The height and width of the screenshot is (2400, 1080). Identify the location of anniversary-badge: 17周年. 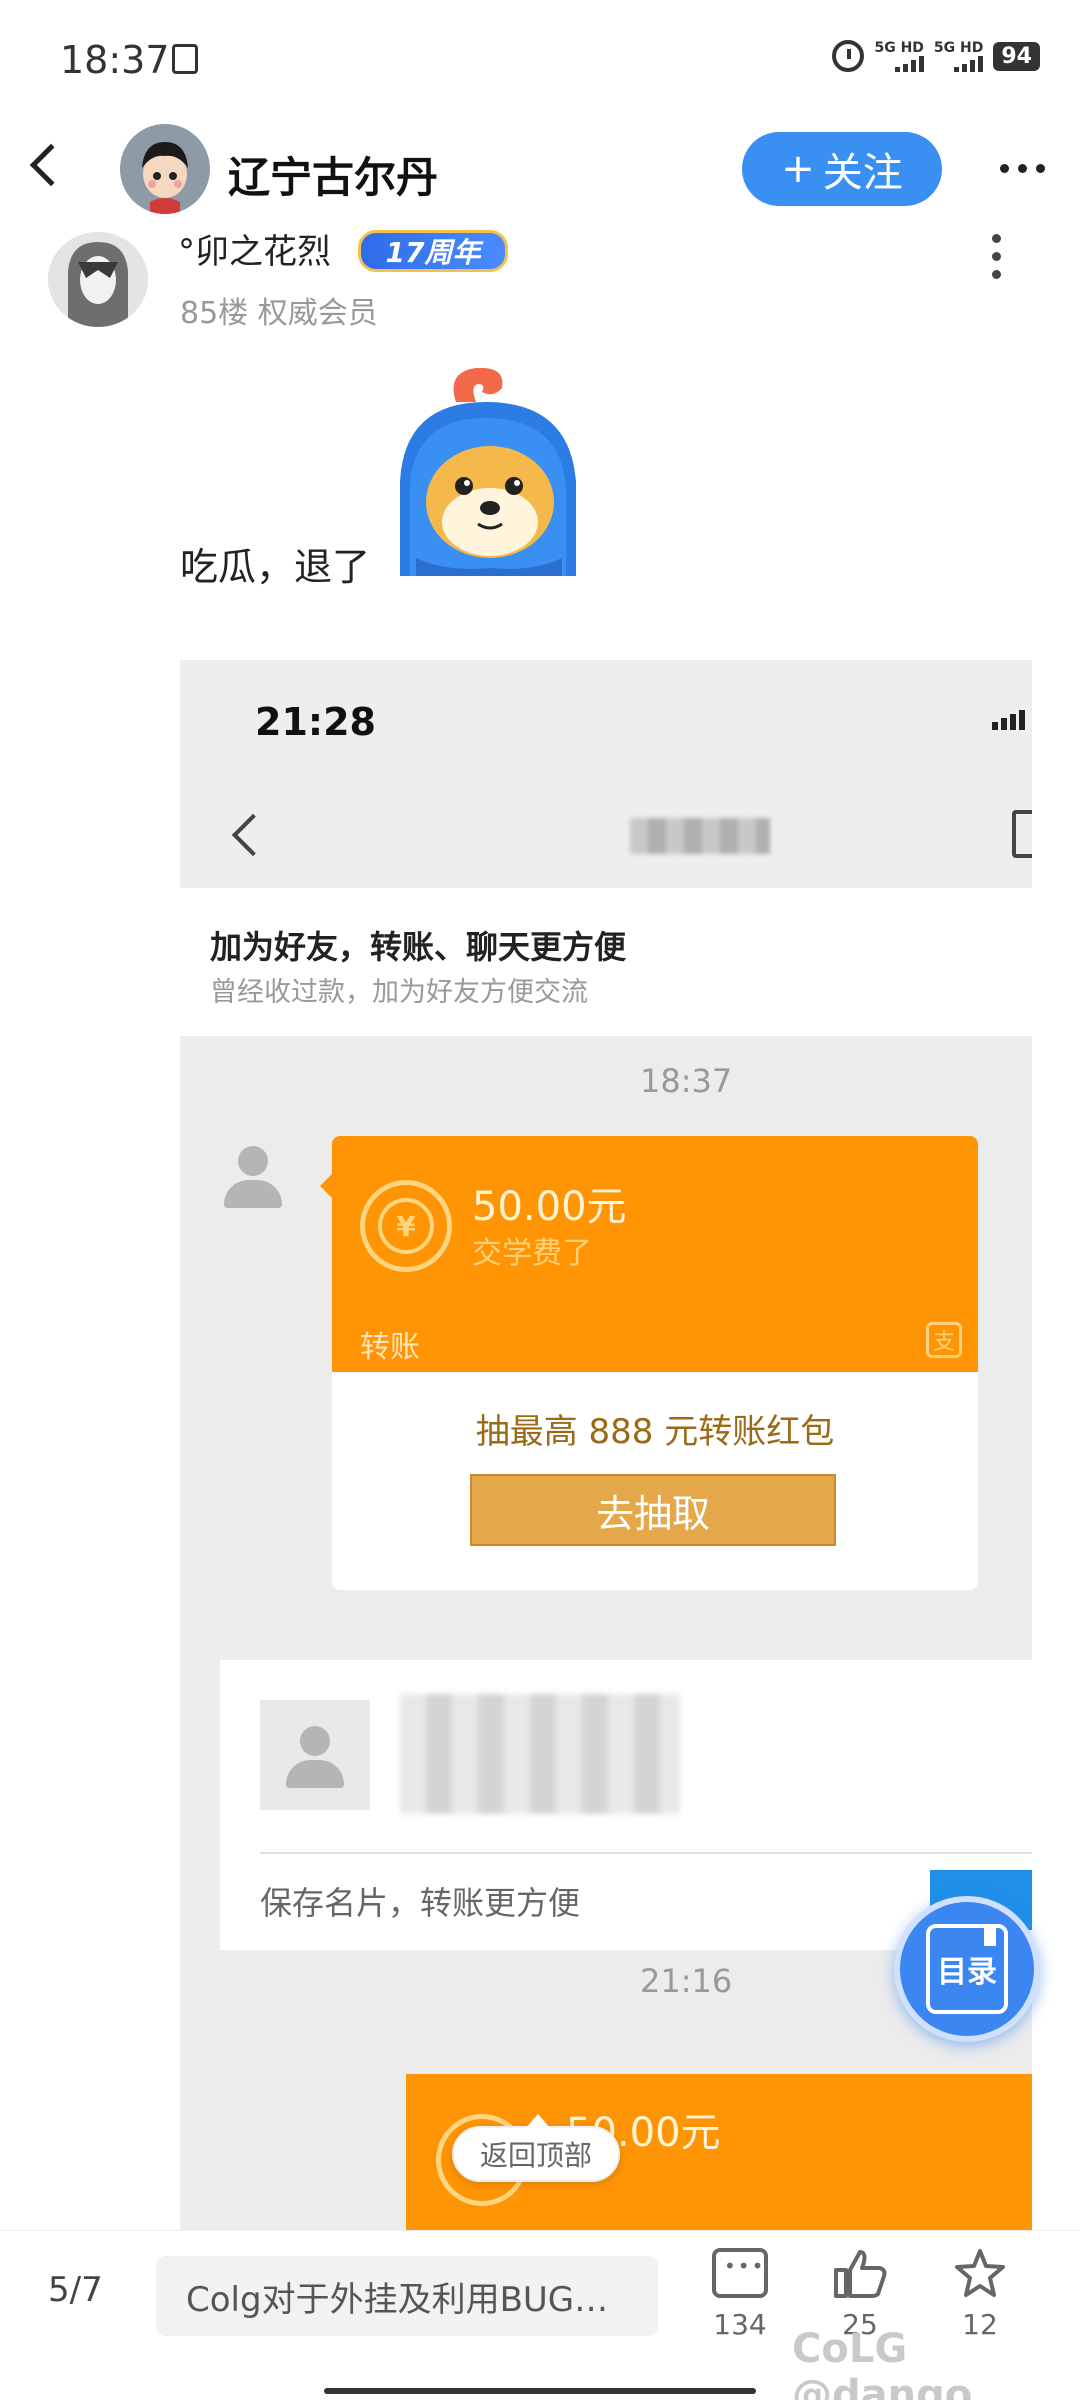
(433, 251).